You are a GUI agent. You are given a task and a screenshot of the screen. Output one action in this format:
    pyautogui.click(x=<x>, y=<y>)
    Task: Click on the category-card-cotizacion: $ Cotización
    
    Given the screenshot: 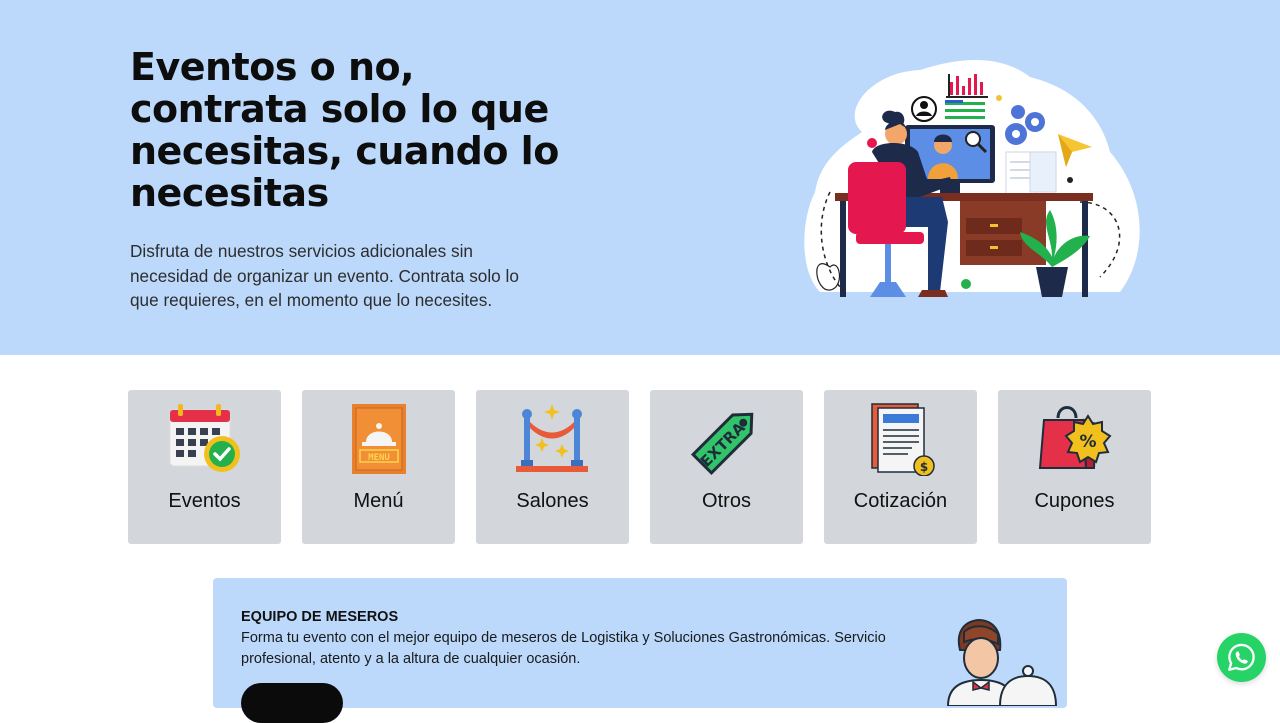 What is the action you would take?
    pyautogui.click(x=900, y=467)
    